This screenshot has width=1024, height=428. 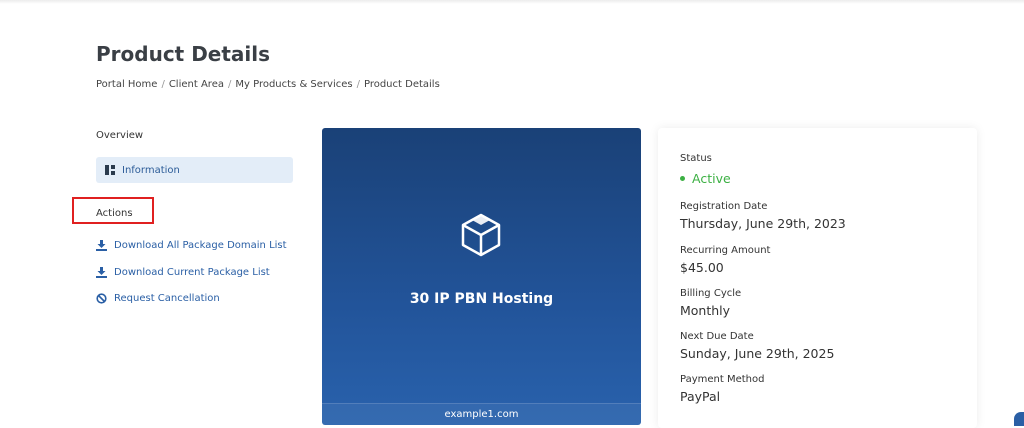 What do you see at coordinates (1019, 419) in the screenshot?
I see `chat-widget-icon` at bounding box center [1019, 419].